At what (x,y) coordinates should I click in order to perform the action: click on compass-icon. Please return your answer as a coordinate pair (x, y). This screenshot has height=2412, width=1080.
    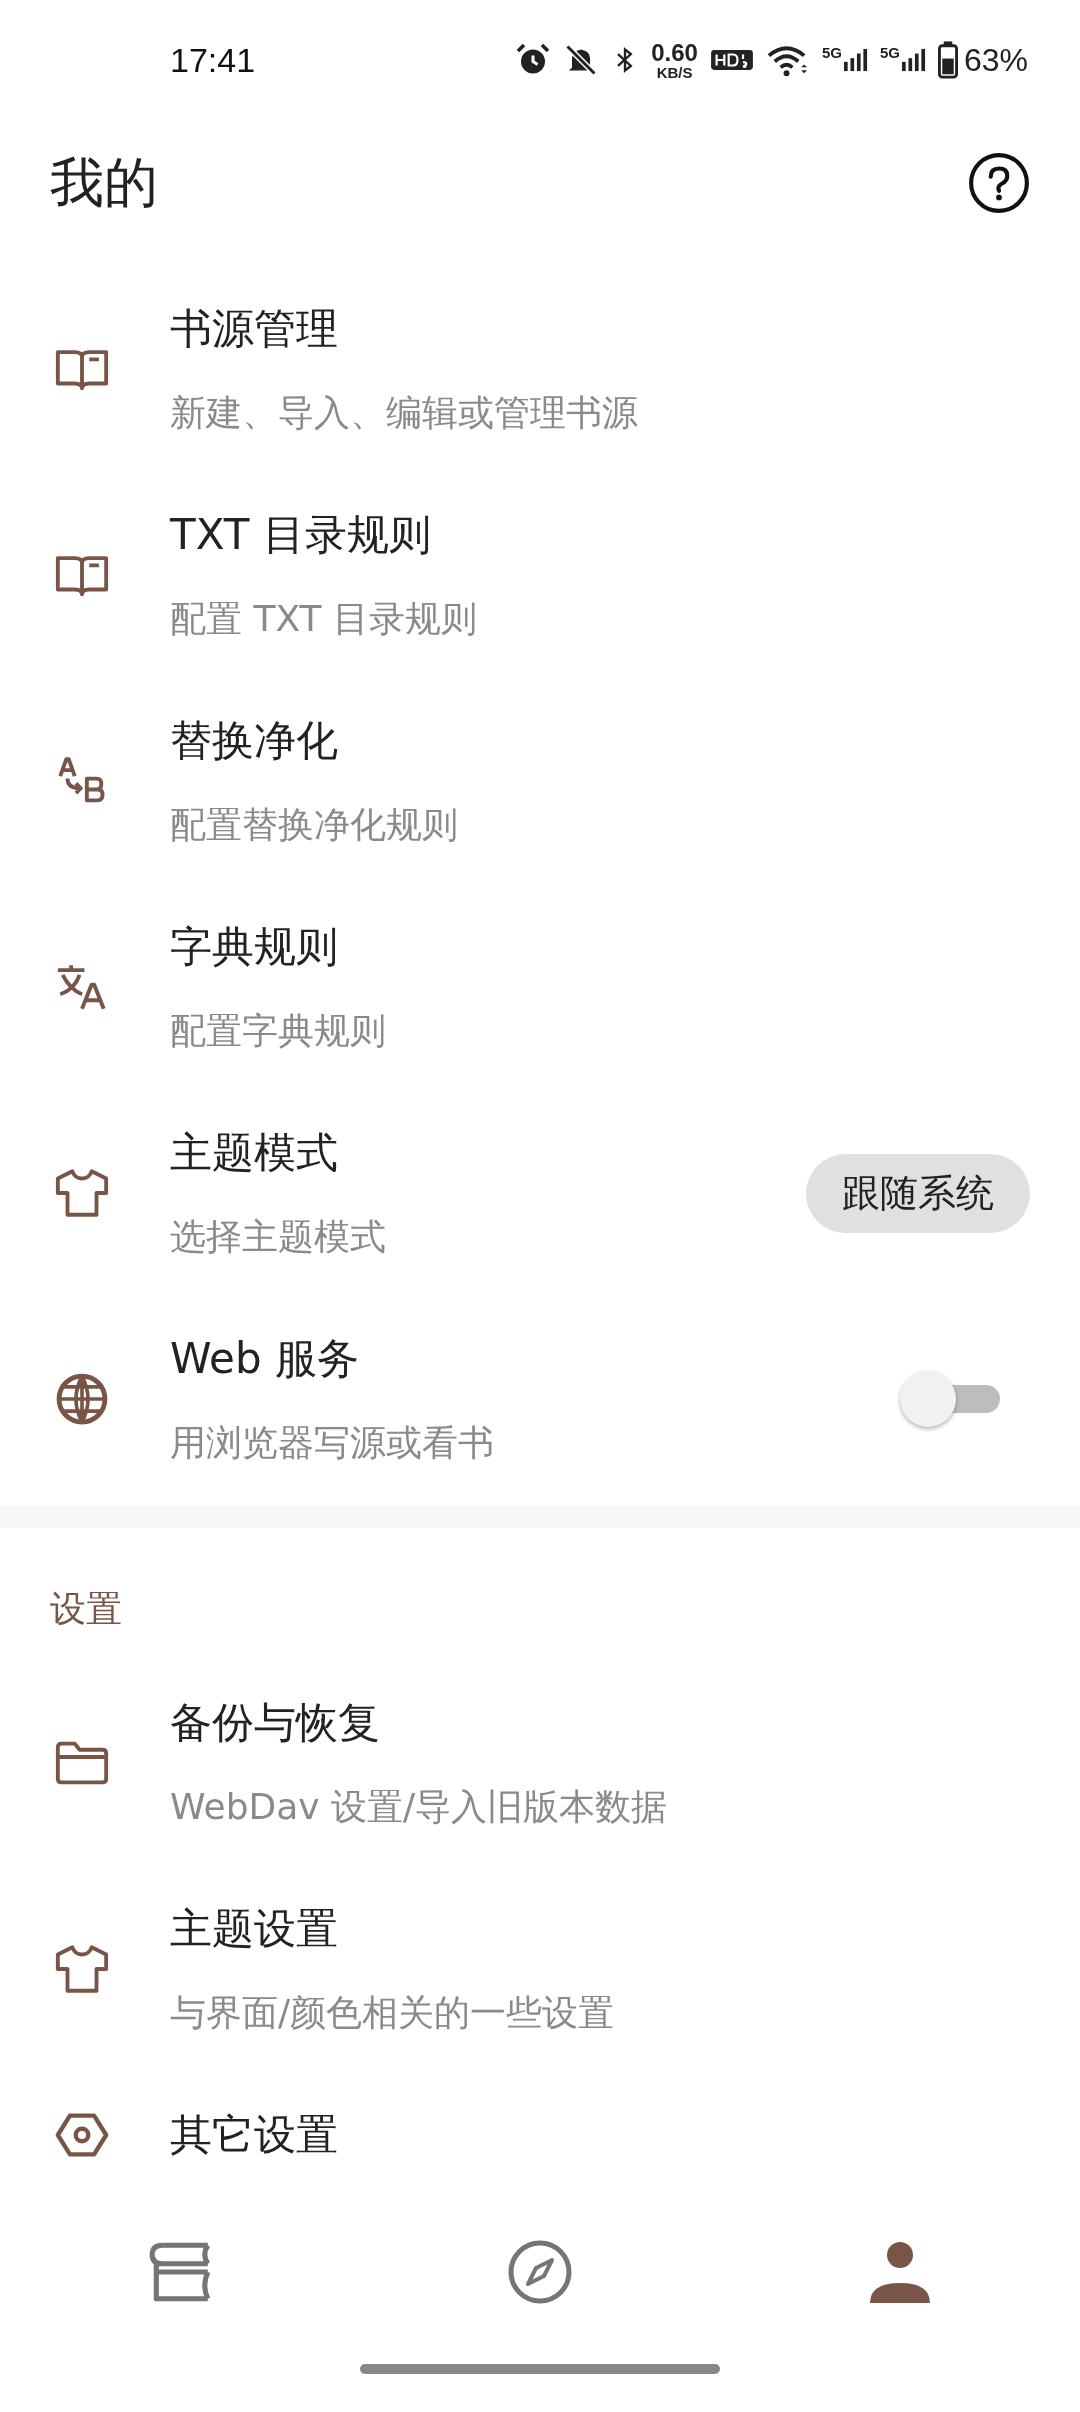
    Looking at the image, I should click on (540, 2272).